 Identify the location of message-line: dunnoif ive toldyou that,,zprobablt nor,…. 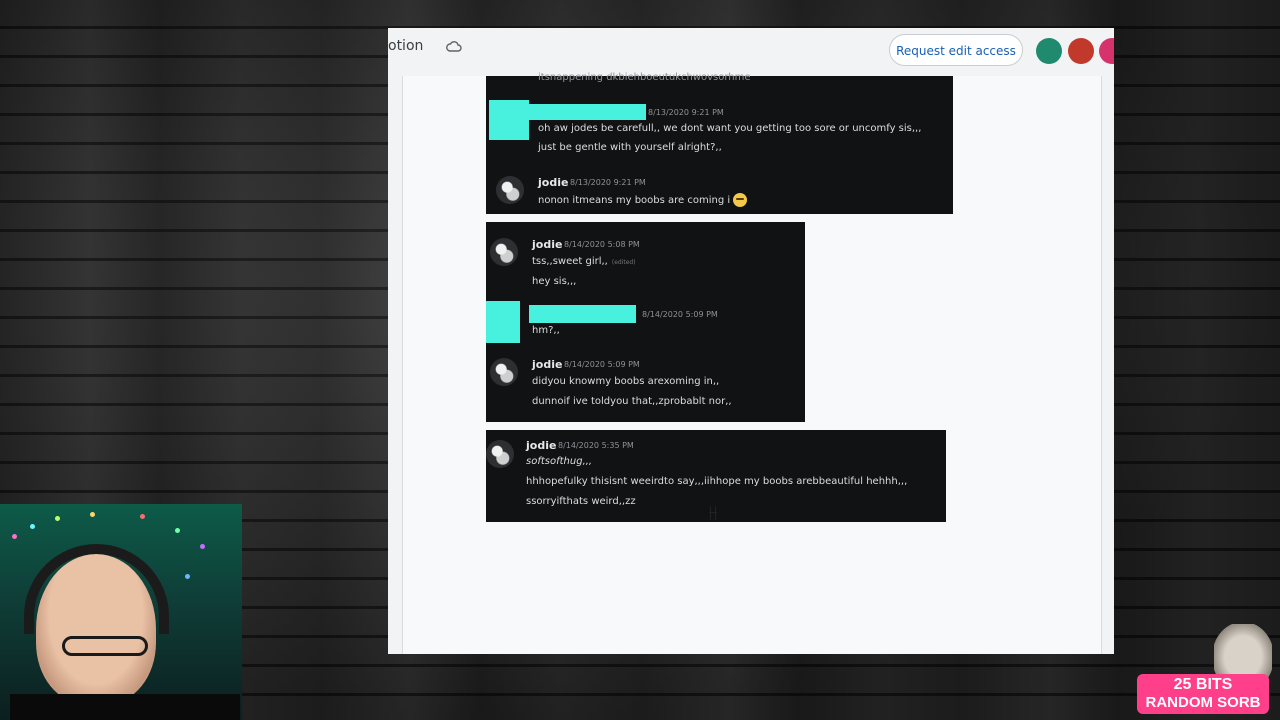
(632, 401).